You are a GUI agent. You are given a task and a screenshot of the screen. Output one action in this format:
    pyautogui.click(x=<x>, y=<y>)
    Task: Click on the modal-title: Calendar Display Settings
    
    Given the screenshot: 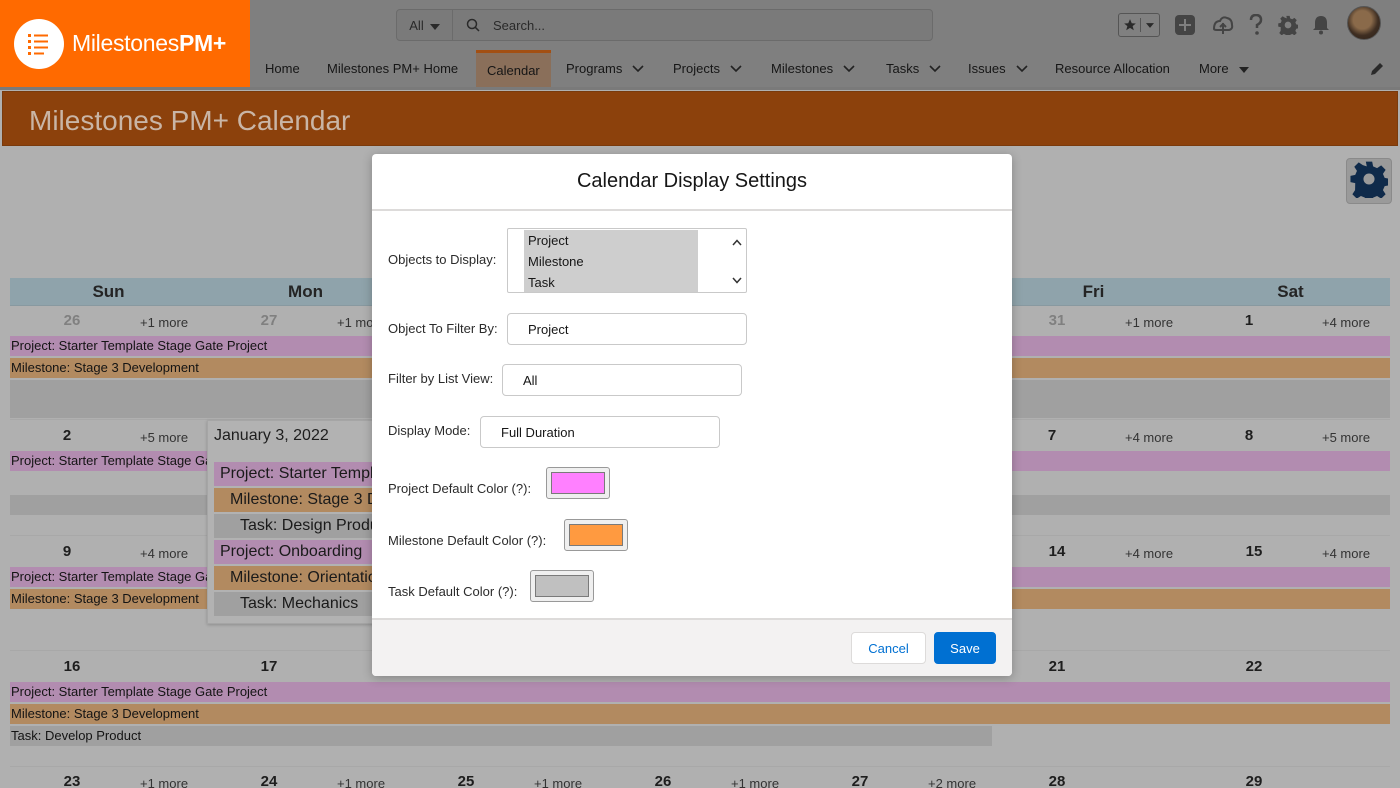 What is the action you would take?
    pyautogui.click(x=692, y=181)
    